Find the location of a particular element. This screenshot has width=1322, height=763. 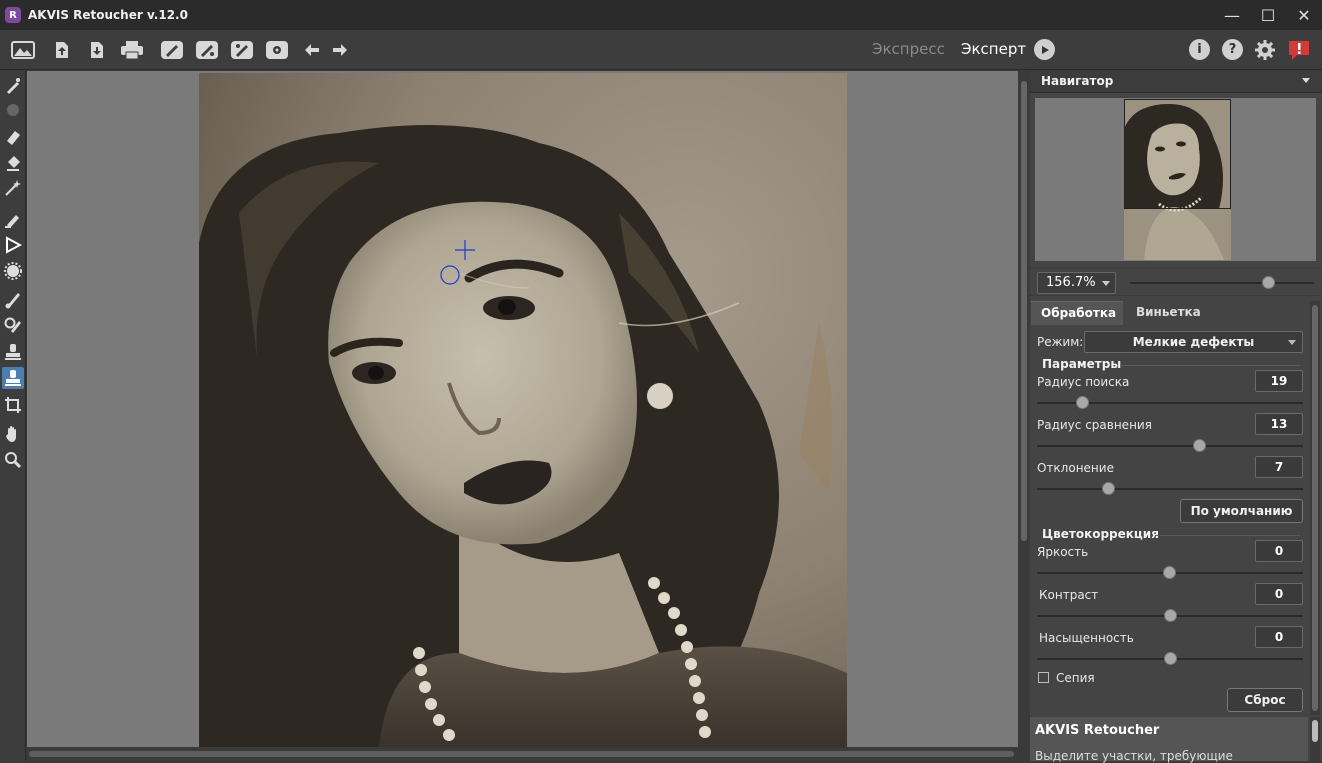

gear-tool-icon is located at coordinates (13, 271).